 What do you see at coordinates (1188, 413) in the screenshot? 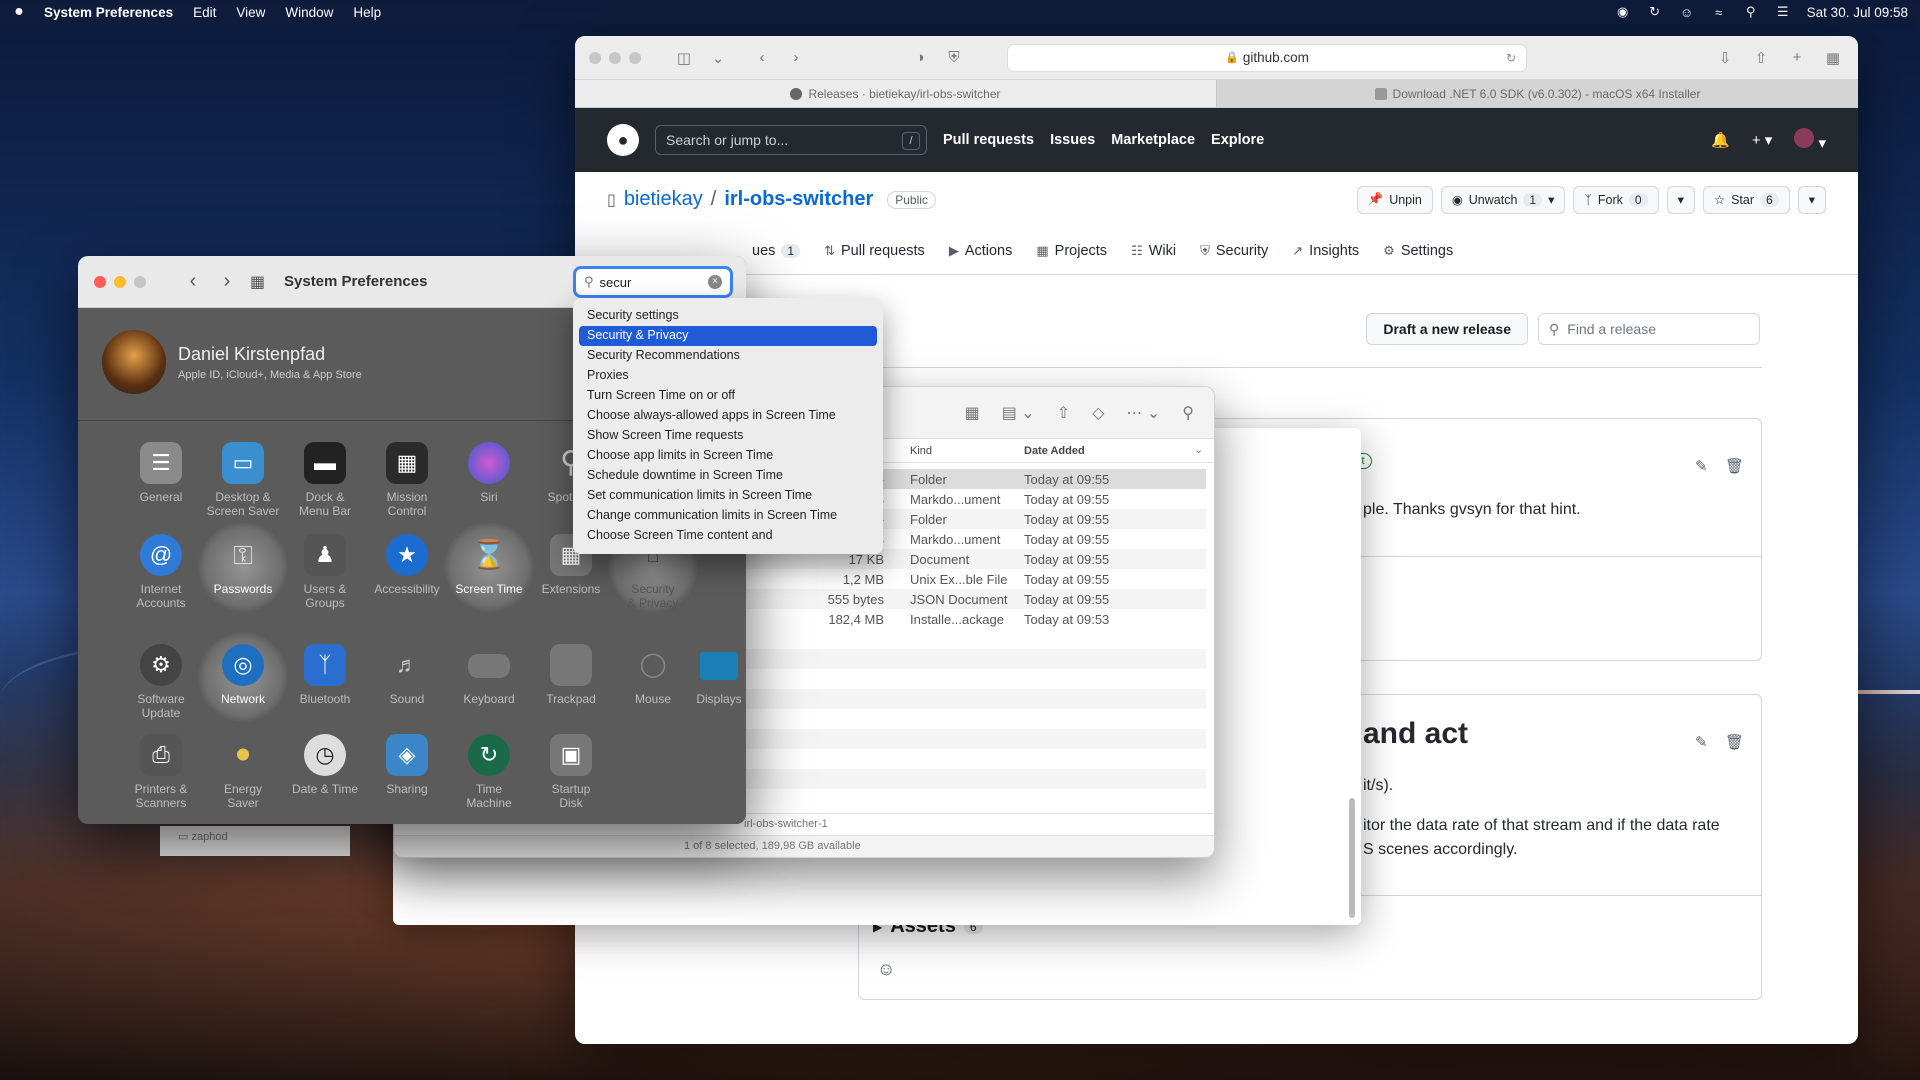
I see `search-icon: ⚲` at bounding box center [1188, 413].